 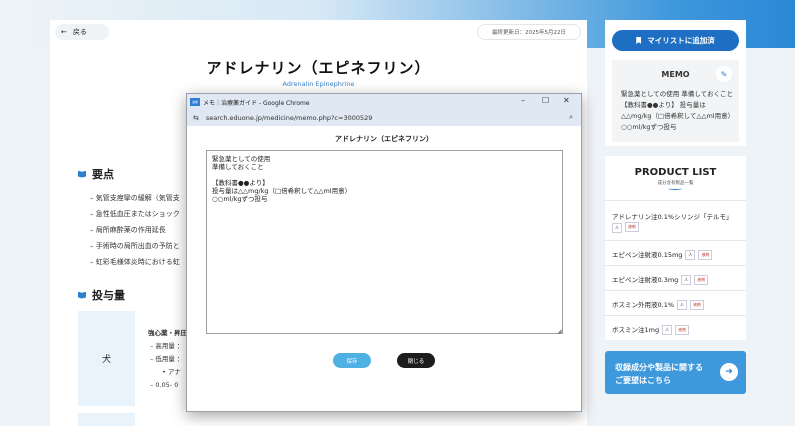 What do you see at coordinates (559, 331) in the screenshot?
I see `resize-grip-icon: ◢` at bounding box center [559, 331].